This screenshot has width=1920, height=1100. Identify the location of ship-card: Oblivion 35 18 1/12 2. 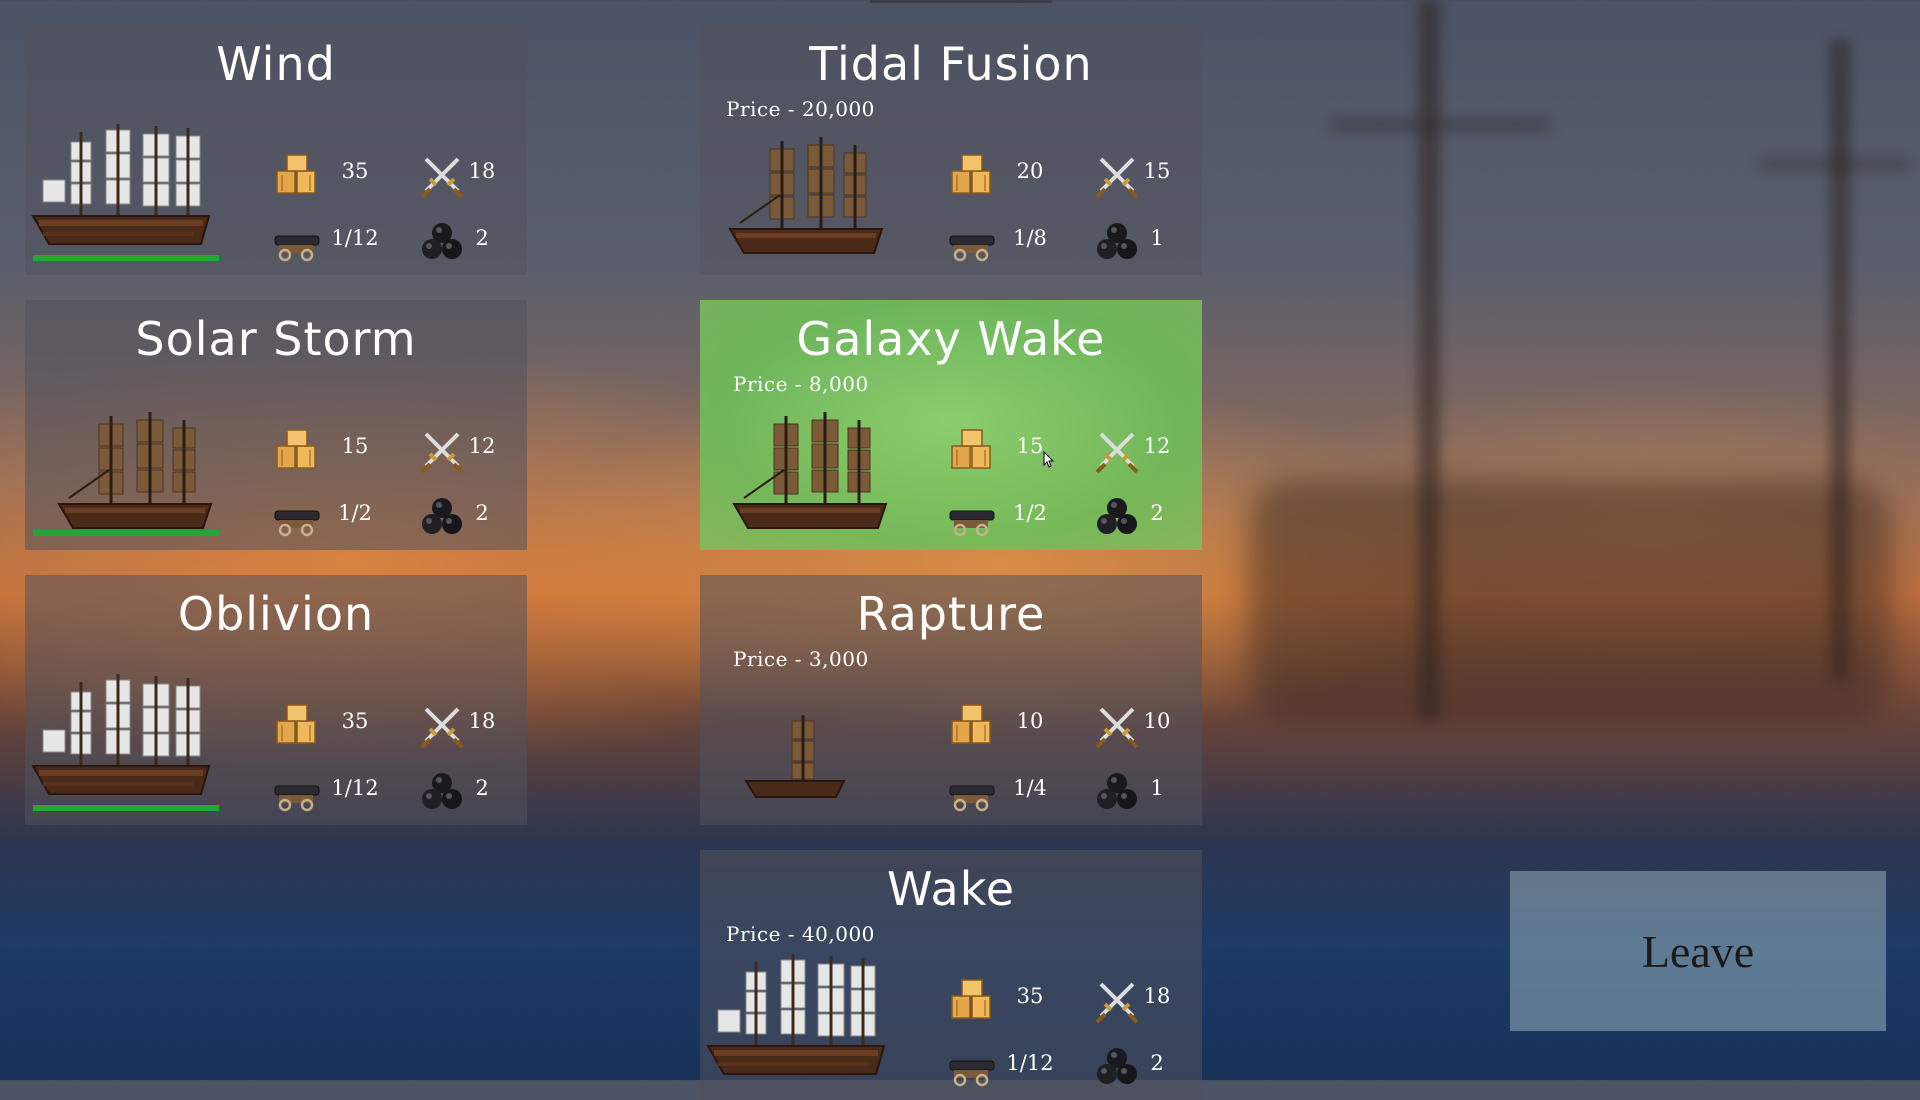
(276, 700).